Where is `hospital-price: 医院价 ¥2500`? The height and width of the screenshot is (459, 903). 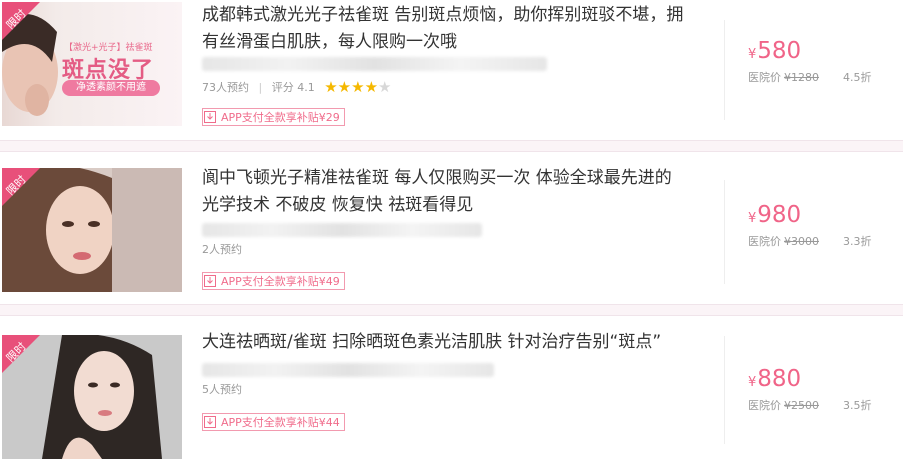 hospital-price: 医院价 ¥2500 is located at coordinates (783, 405).